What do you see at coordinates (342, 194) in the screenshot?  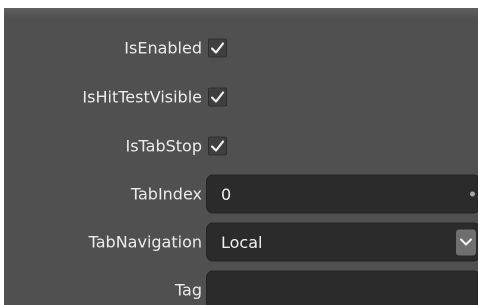 I see `tab-index-input: 0` at bounding box center [342, 194].